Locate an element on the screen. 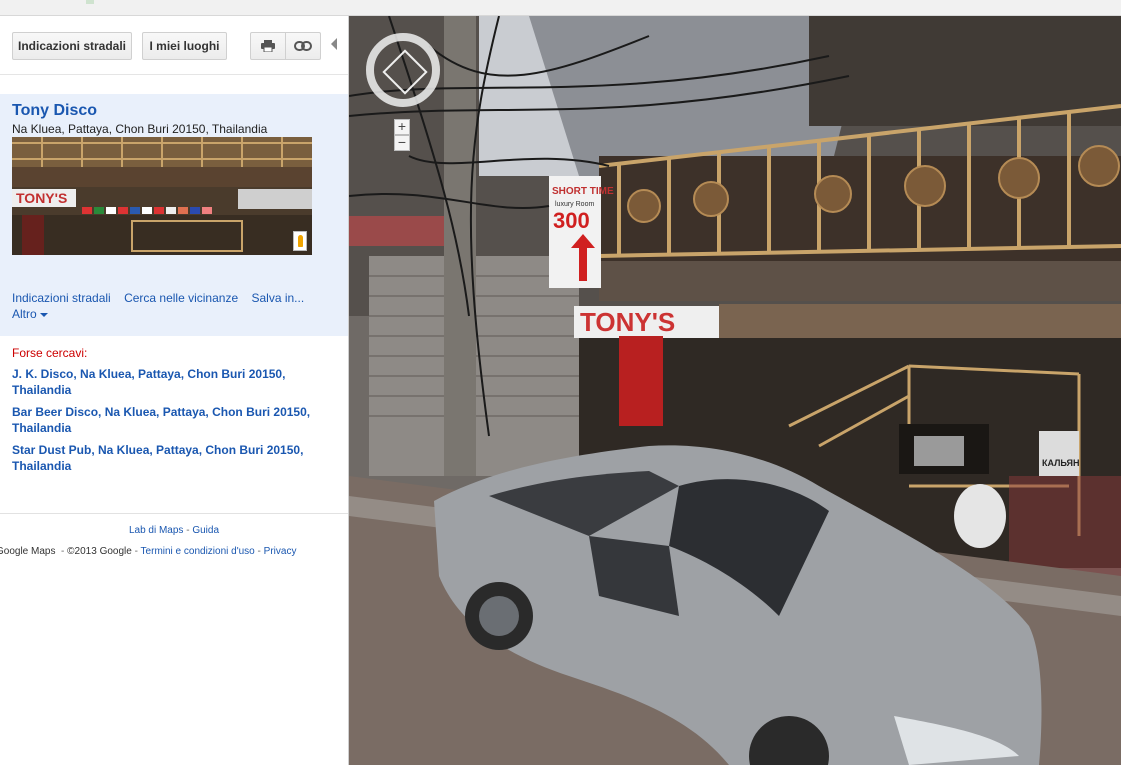  action-more-label: Altro is located at coordinates (24, 314).